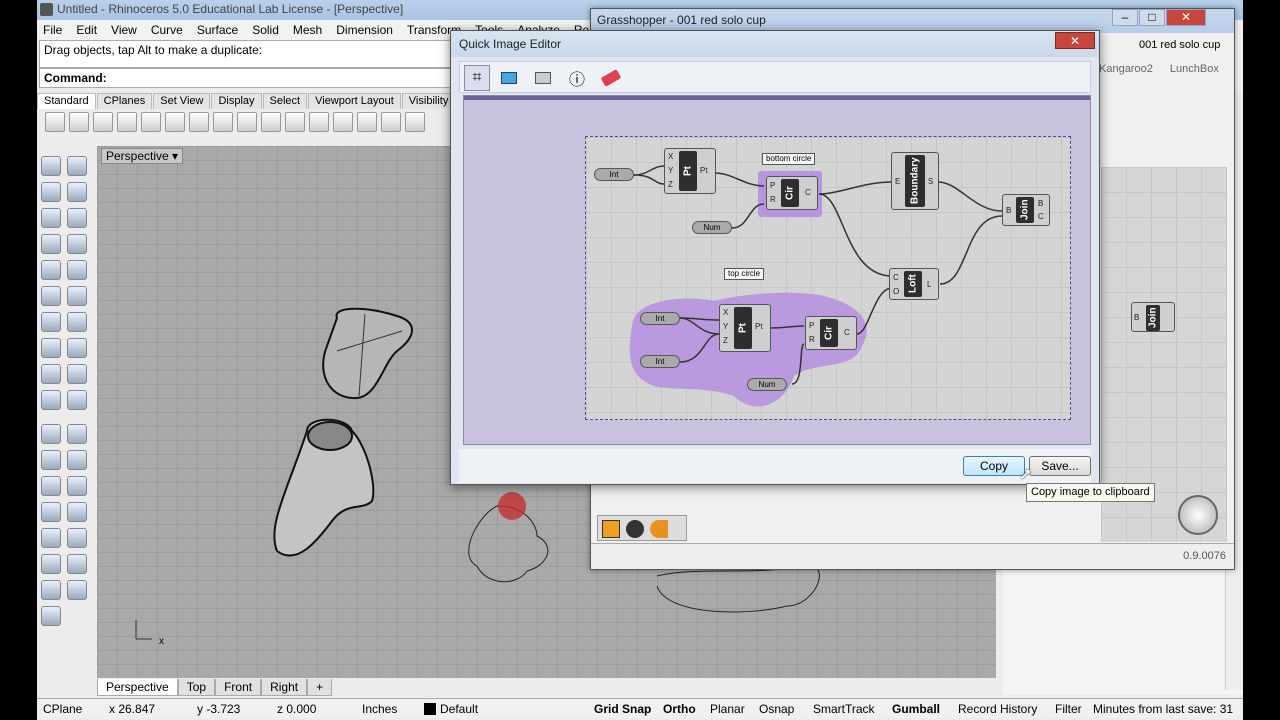 This screenshot has width=1280, height=720. What do you see at coordinates (1179, 45) in the screenshot?
I see `gh-document-name: 001 red solo cup` at bounding box center [1179, 45].